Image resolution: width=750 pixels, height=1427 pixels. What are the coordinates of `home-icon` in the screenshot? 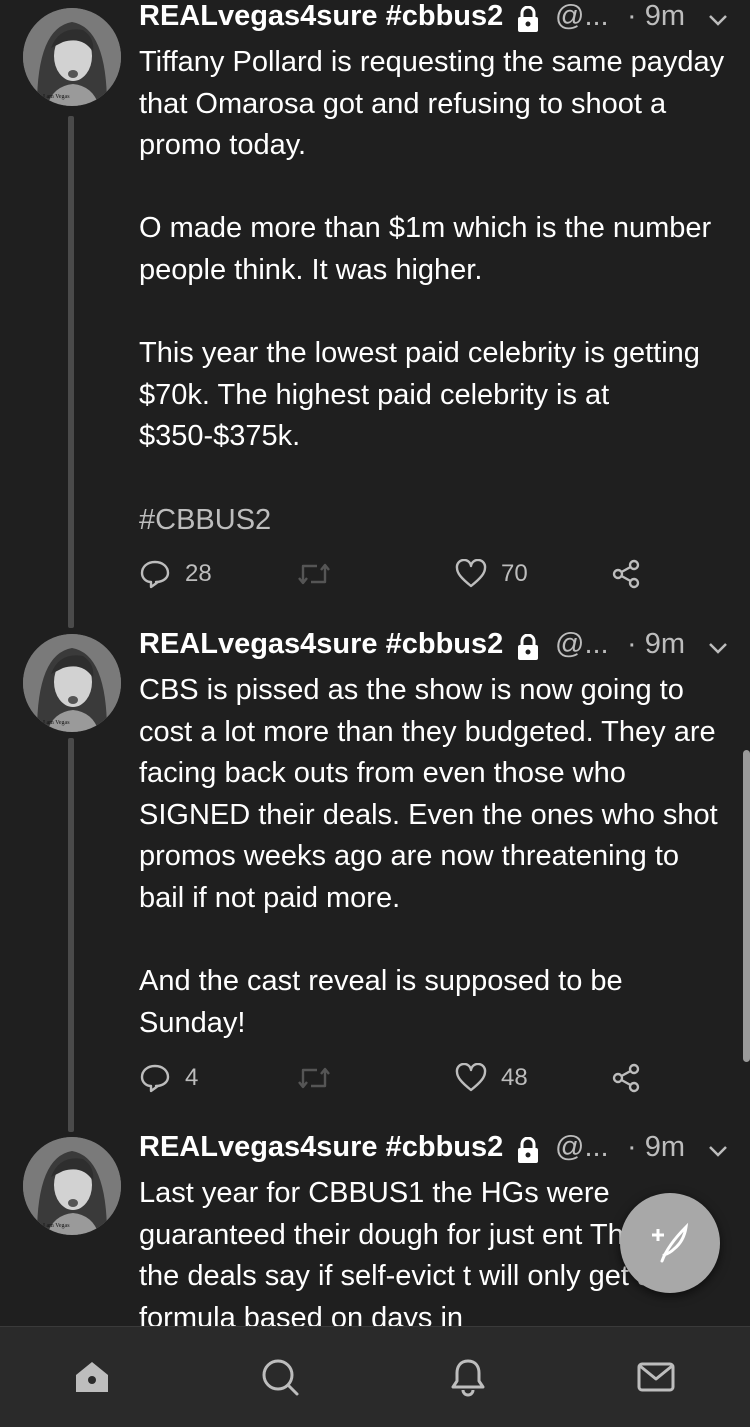 It's located at (92, 1377).